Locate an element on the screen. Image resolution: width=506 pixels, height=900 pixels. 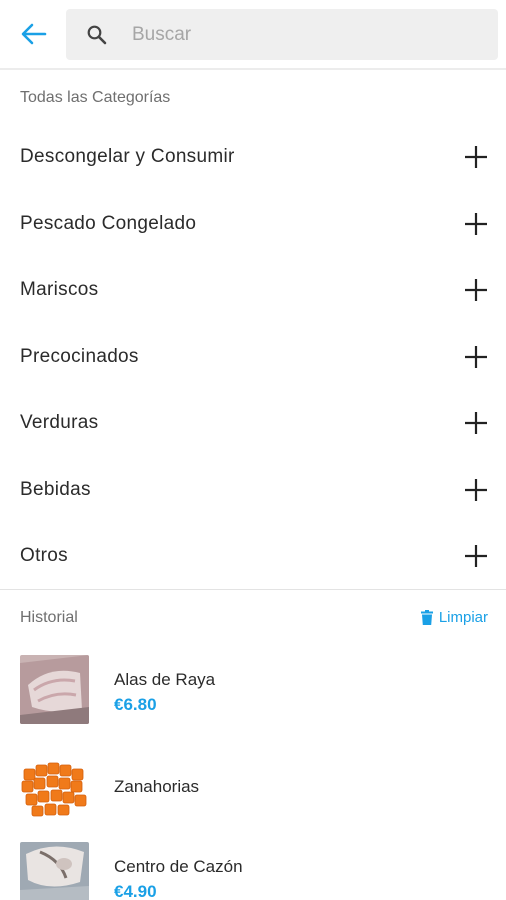
product-name: Zanahorias is located at coordinates (157, 786).